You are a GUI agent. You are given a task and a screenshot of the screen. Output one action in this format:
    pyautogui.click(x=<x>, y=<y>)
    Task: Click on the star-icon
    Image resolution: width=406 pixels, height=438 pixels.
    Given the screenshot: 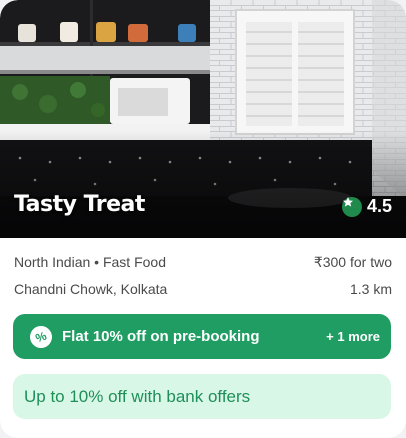 What is the action you would take?
    pyautogui.click(x=351, y=206)
    